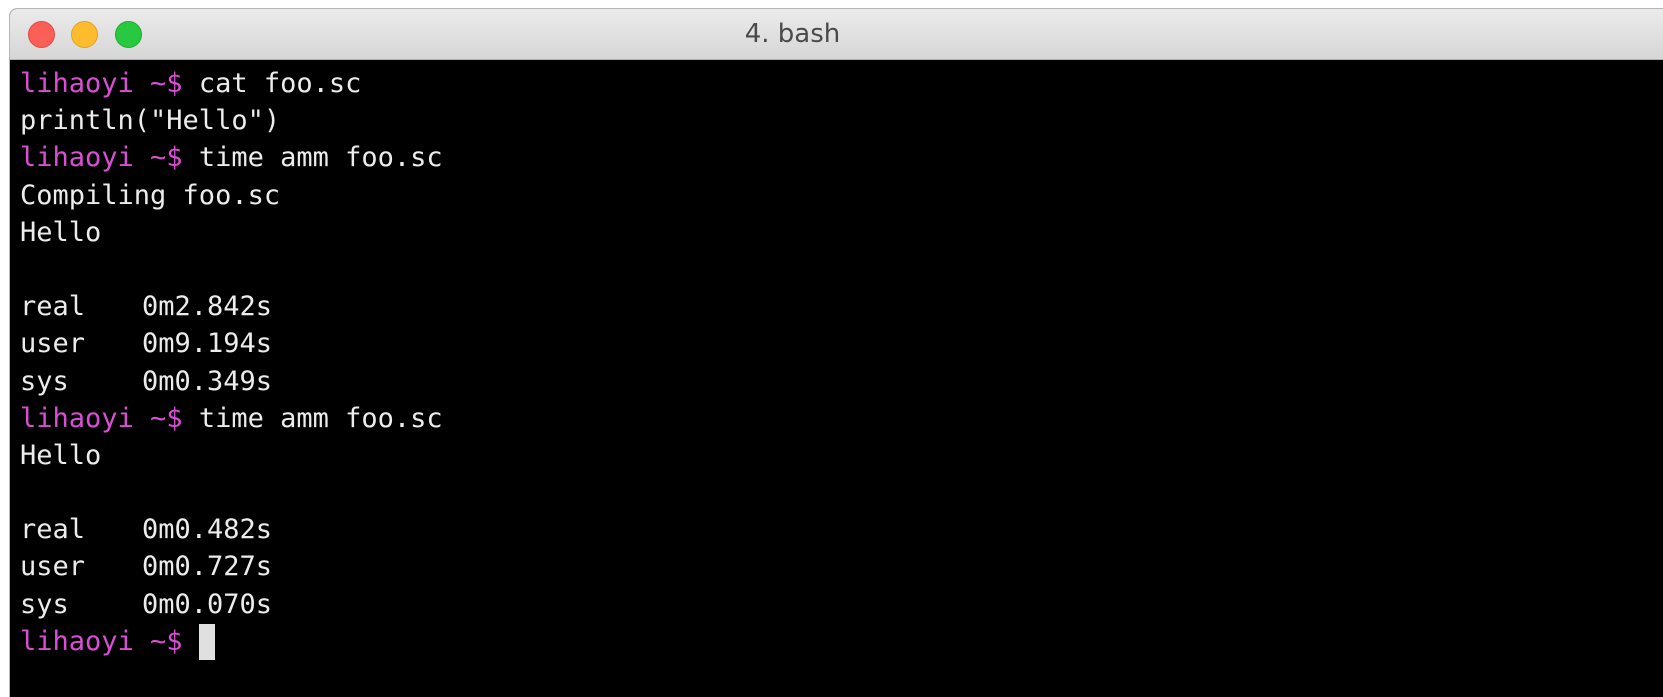  I want to click on terminal-line: sys 0m0.349s, so click(841, 381).